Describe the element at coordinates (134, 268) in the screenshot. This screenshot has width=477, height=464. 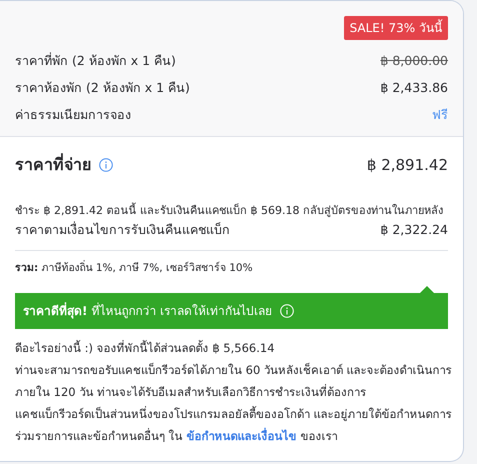
I see `taxes-note: รวม: ภาษีท้องถิ่น 1%, ภาษี 7%, เซอร์วิสชาร์จ 10%` at that location.